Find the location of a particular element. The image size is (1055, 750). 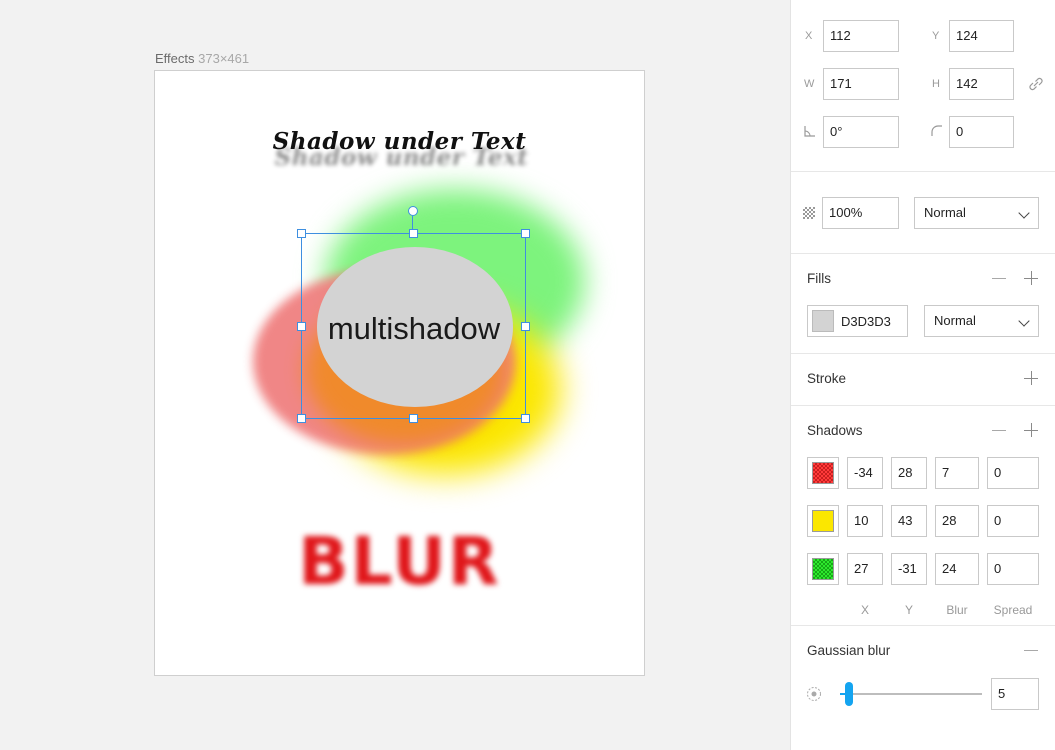

shadow-1-y-input: 28 is located at coordinates (909, 473).